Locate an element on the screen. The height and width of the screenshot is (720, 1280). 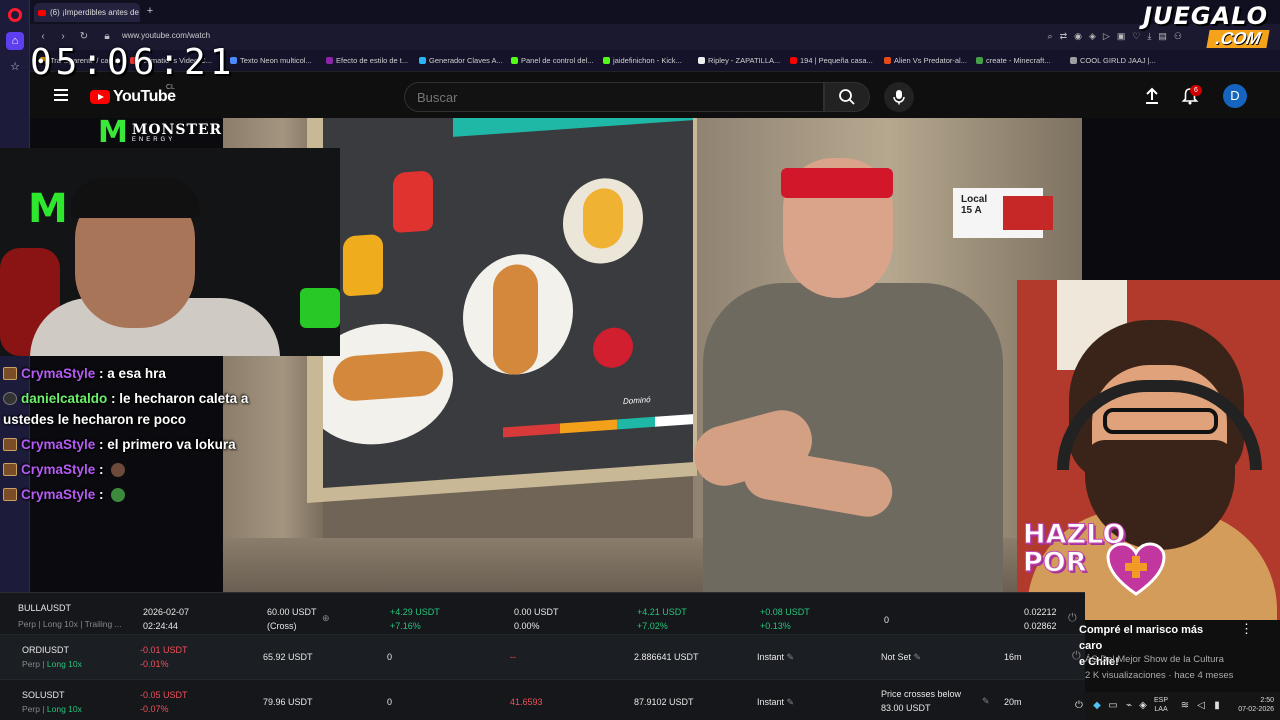
power-icon: ⏻ is located at coordinates (1079, 706).